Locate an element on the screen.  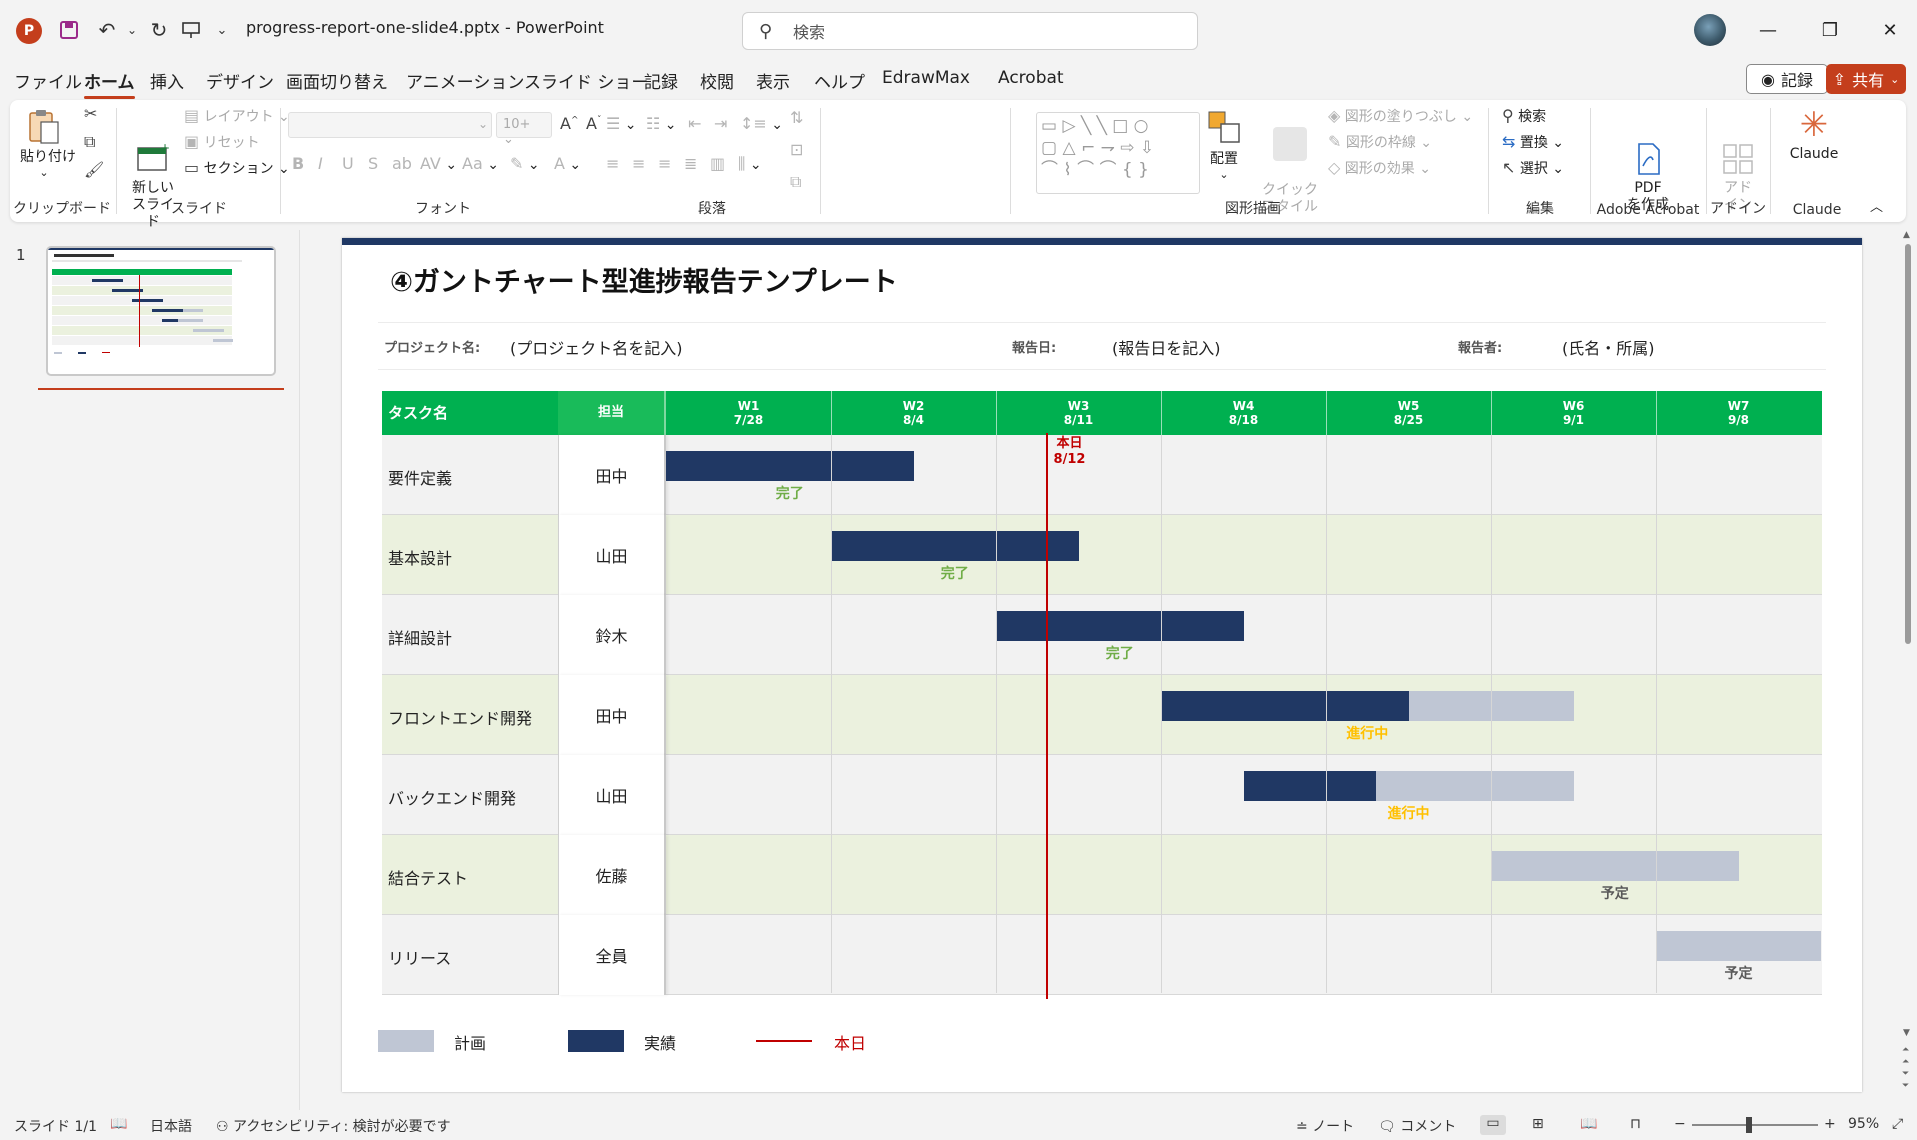
task-owner: 田中 is located at coordinates (612, 475).